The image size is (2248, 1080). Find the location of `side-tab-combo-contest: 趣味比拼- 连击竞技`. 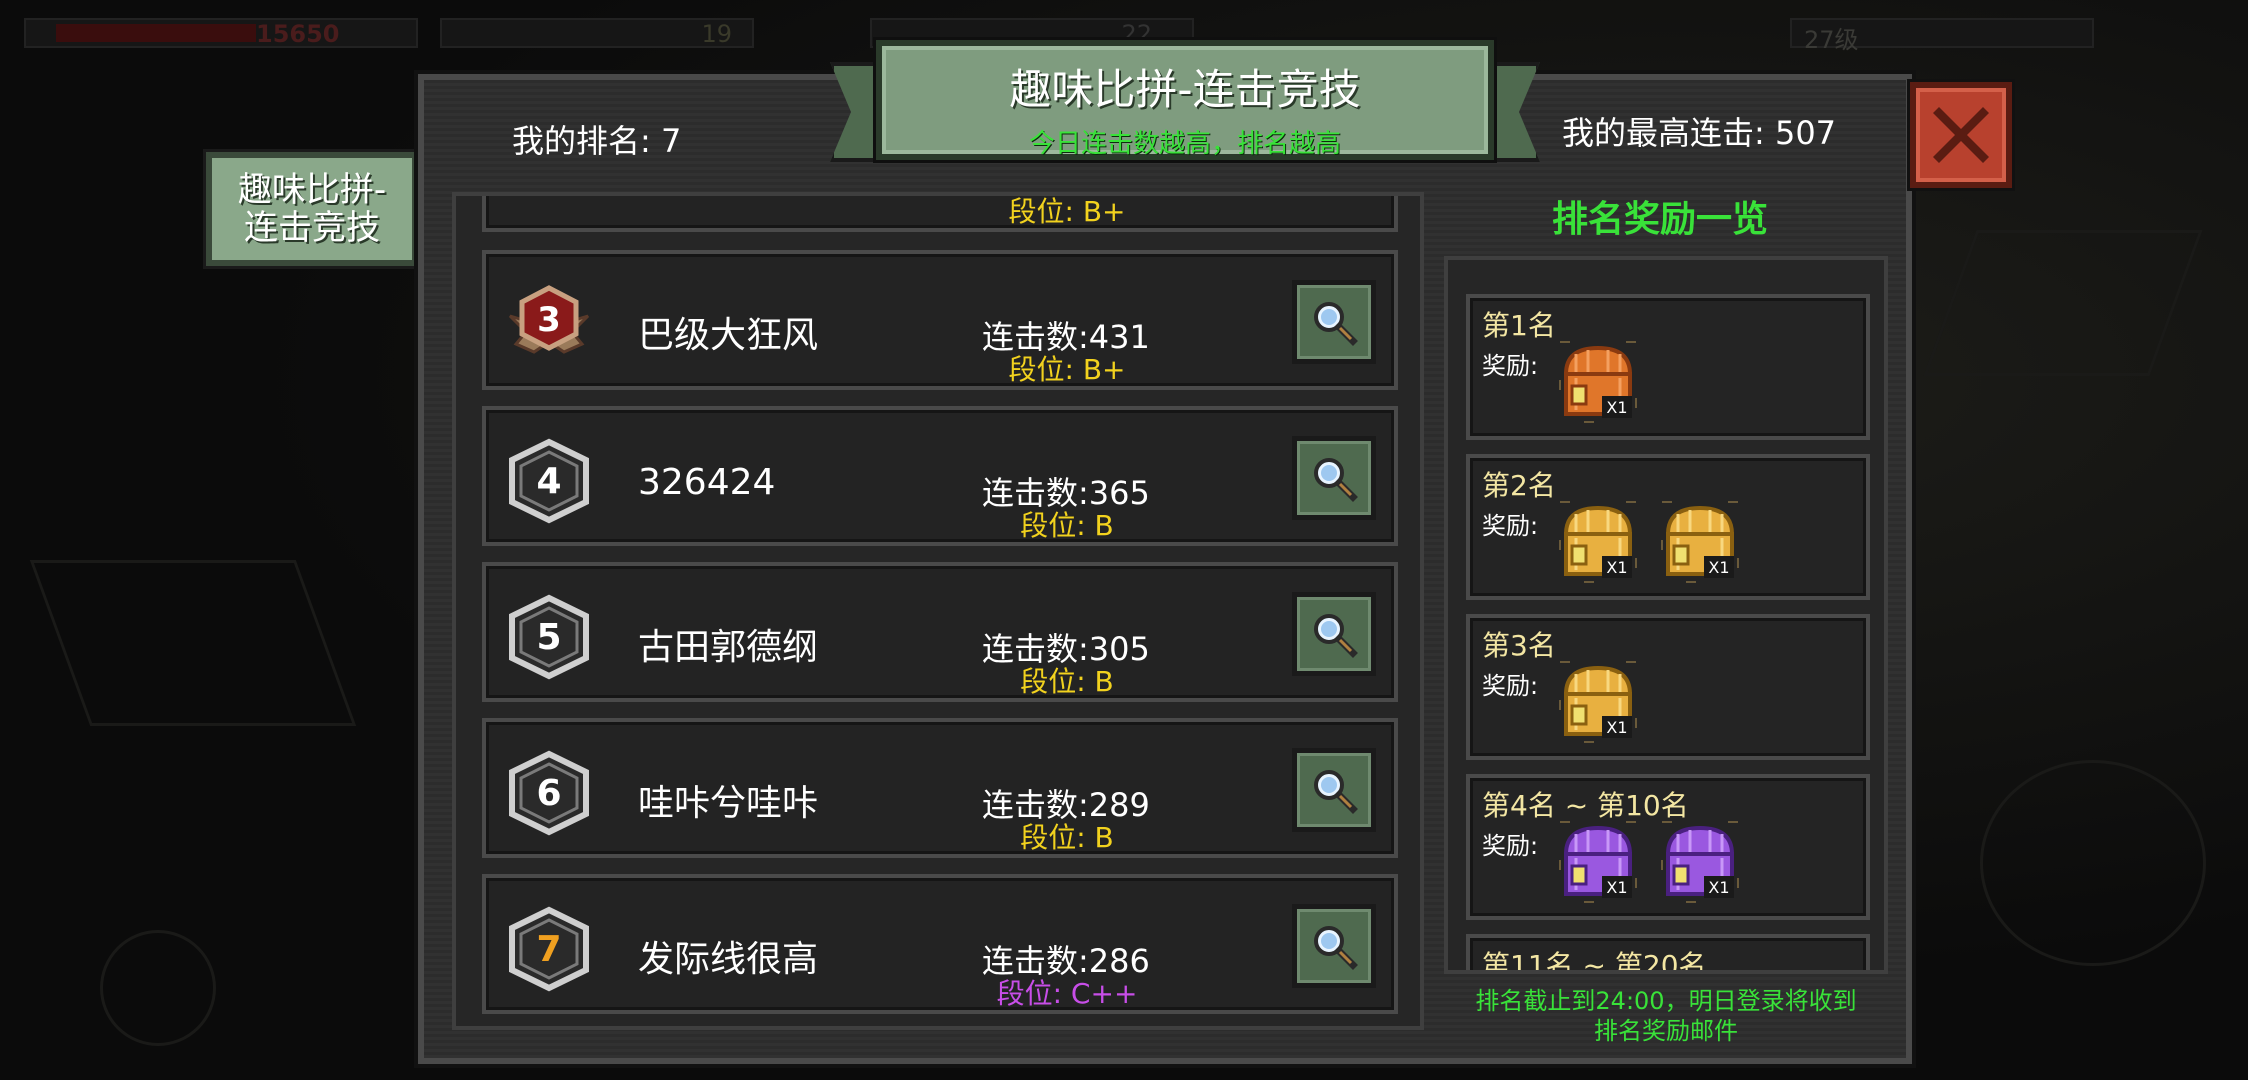

side-tab-combo-contest: 趣味比拼- 连击竞技 is located at coordinates (312, 209).